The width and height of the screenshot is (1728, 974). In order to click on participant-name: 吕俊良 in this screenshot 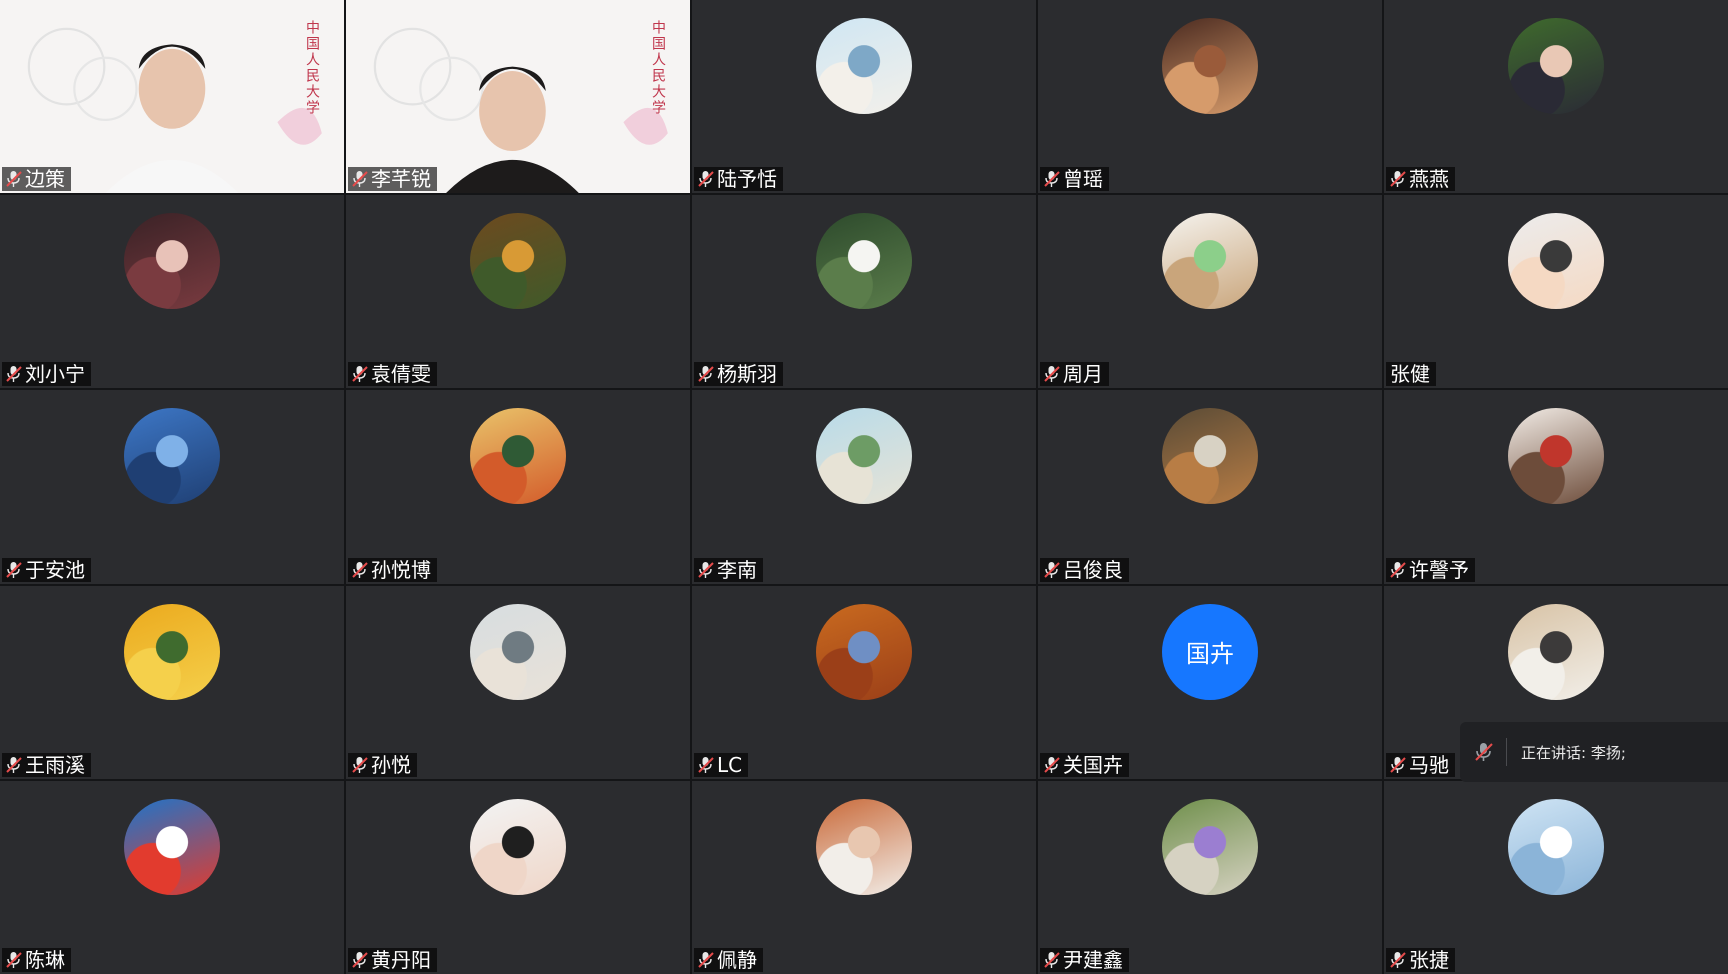, I will do `click(1084, 569)`.